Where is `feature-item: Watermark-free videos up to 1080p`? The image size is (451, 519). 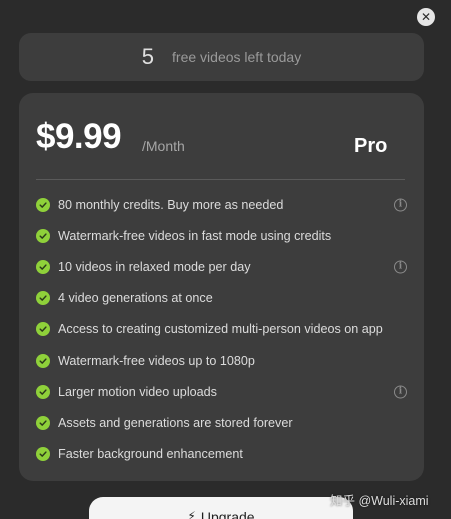 feature-item: Watermark-free videos up to 1080p is located at coordinates (221, 360).